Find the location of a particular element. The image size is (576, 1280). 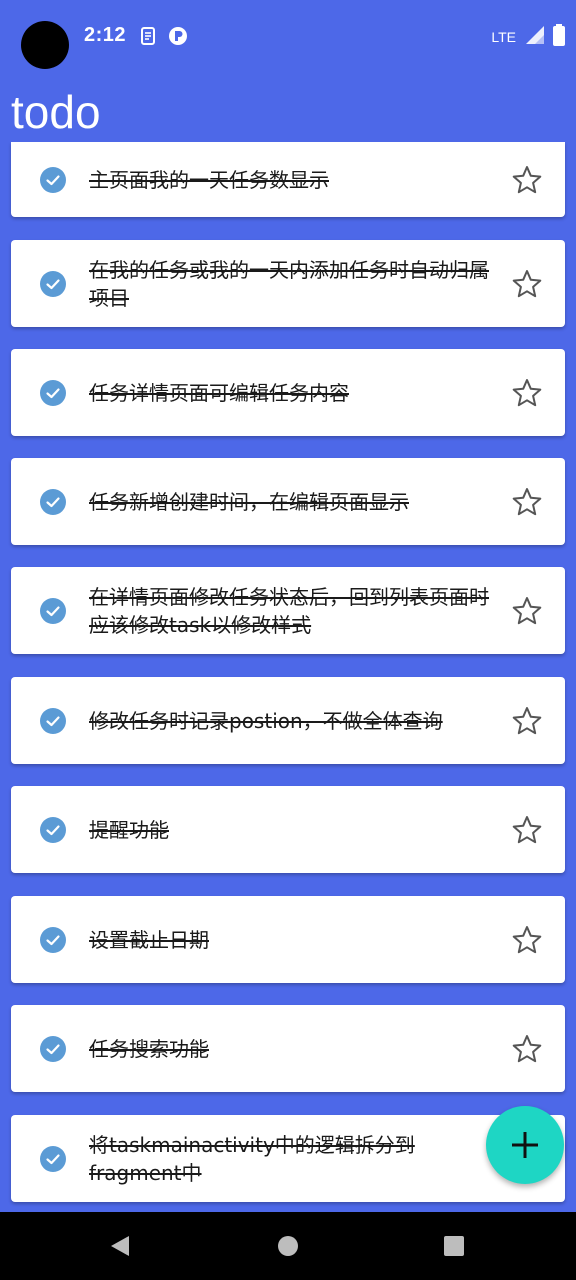

task-card: 任务详情页面可编辑任务内容 is located at coordinates (288, 392).